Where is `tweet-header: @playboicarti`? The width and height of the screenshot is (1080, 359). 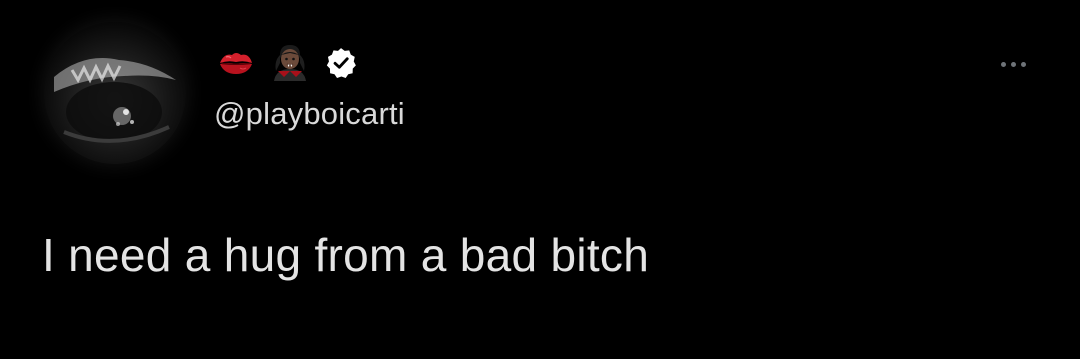 tweet-header: @playboicarti is located at coordinates (309, 85).